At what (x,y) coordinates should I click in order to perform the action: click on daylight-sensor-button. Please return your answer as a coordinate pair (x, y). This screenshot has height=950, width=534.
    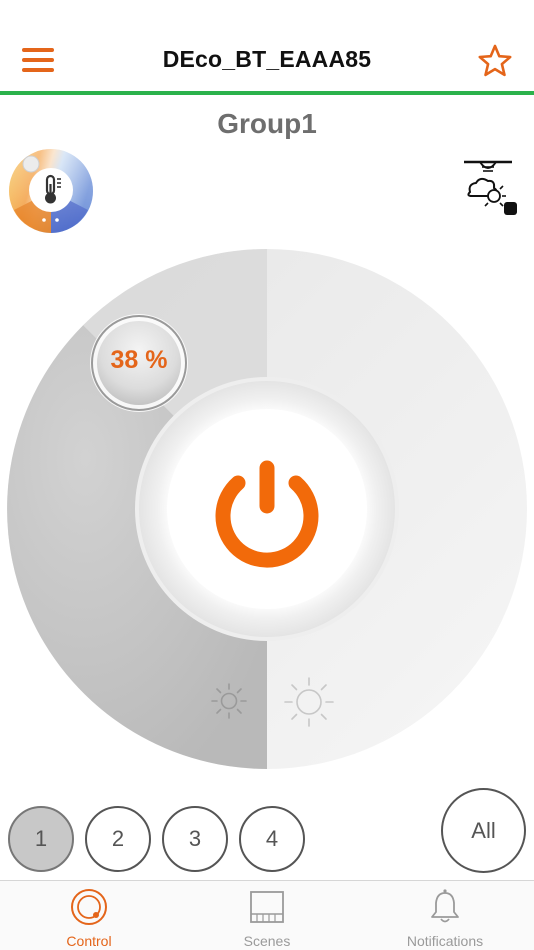
    Looking at the image, I should click on (490, 188).